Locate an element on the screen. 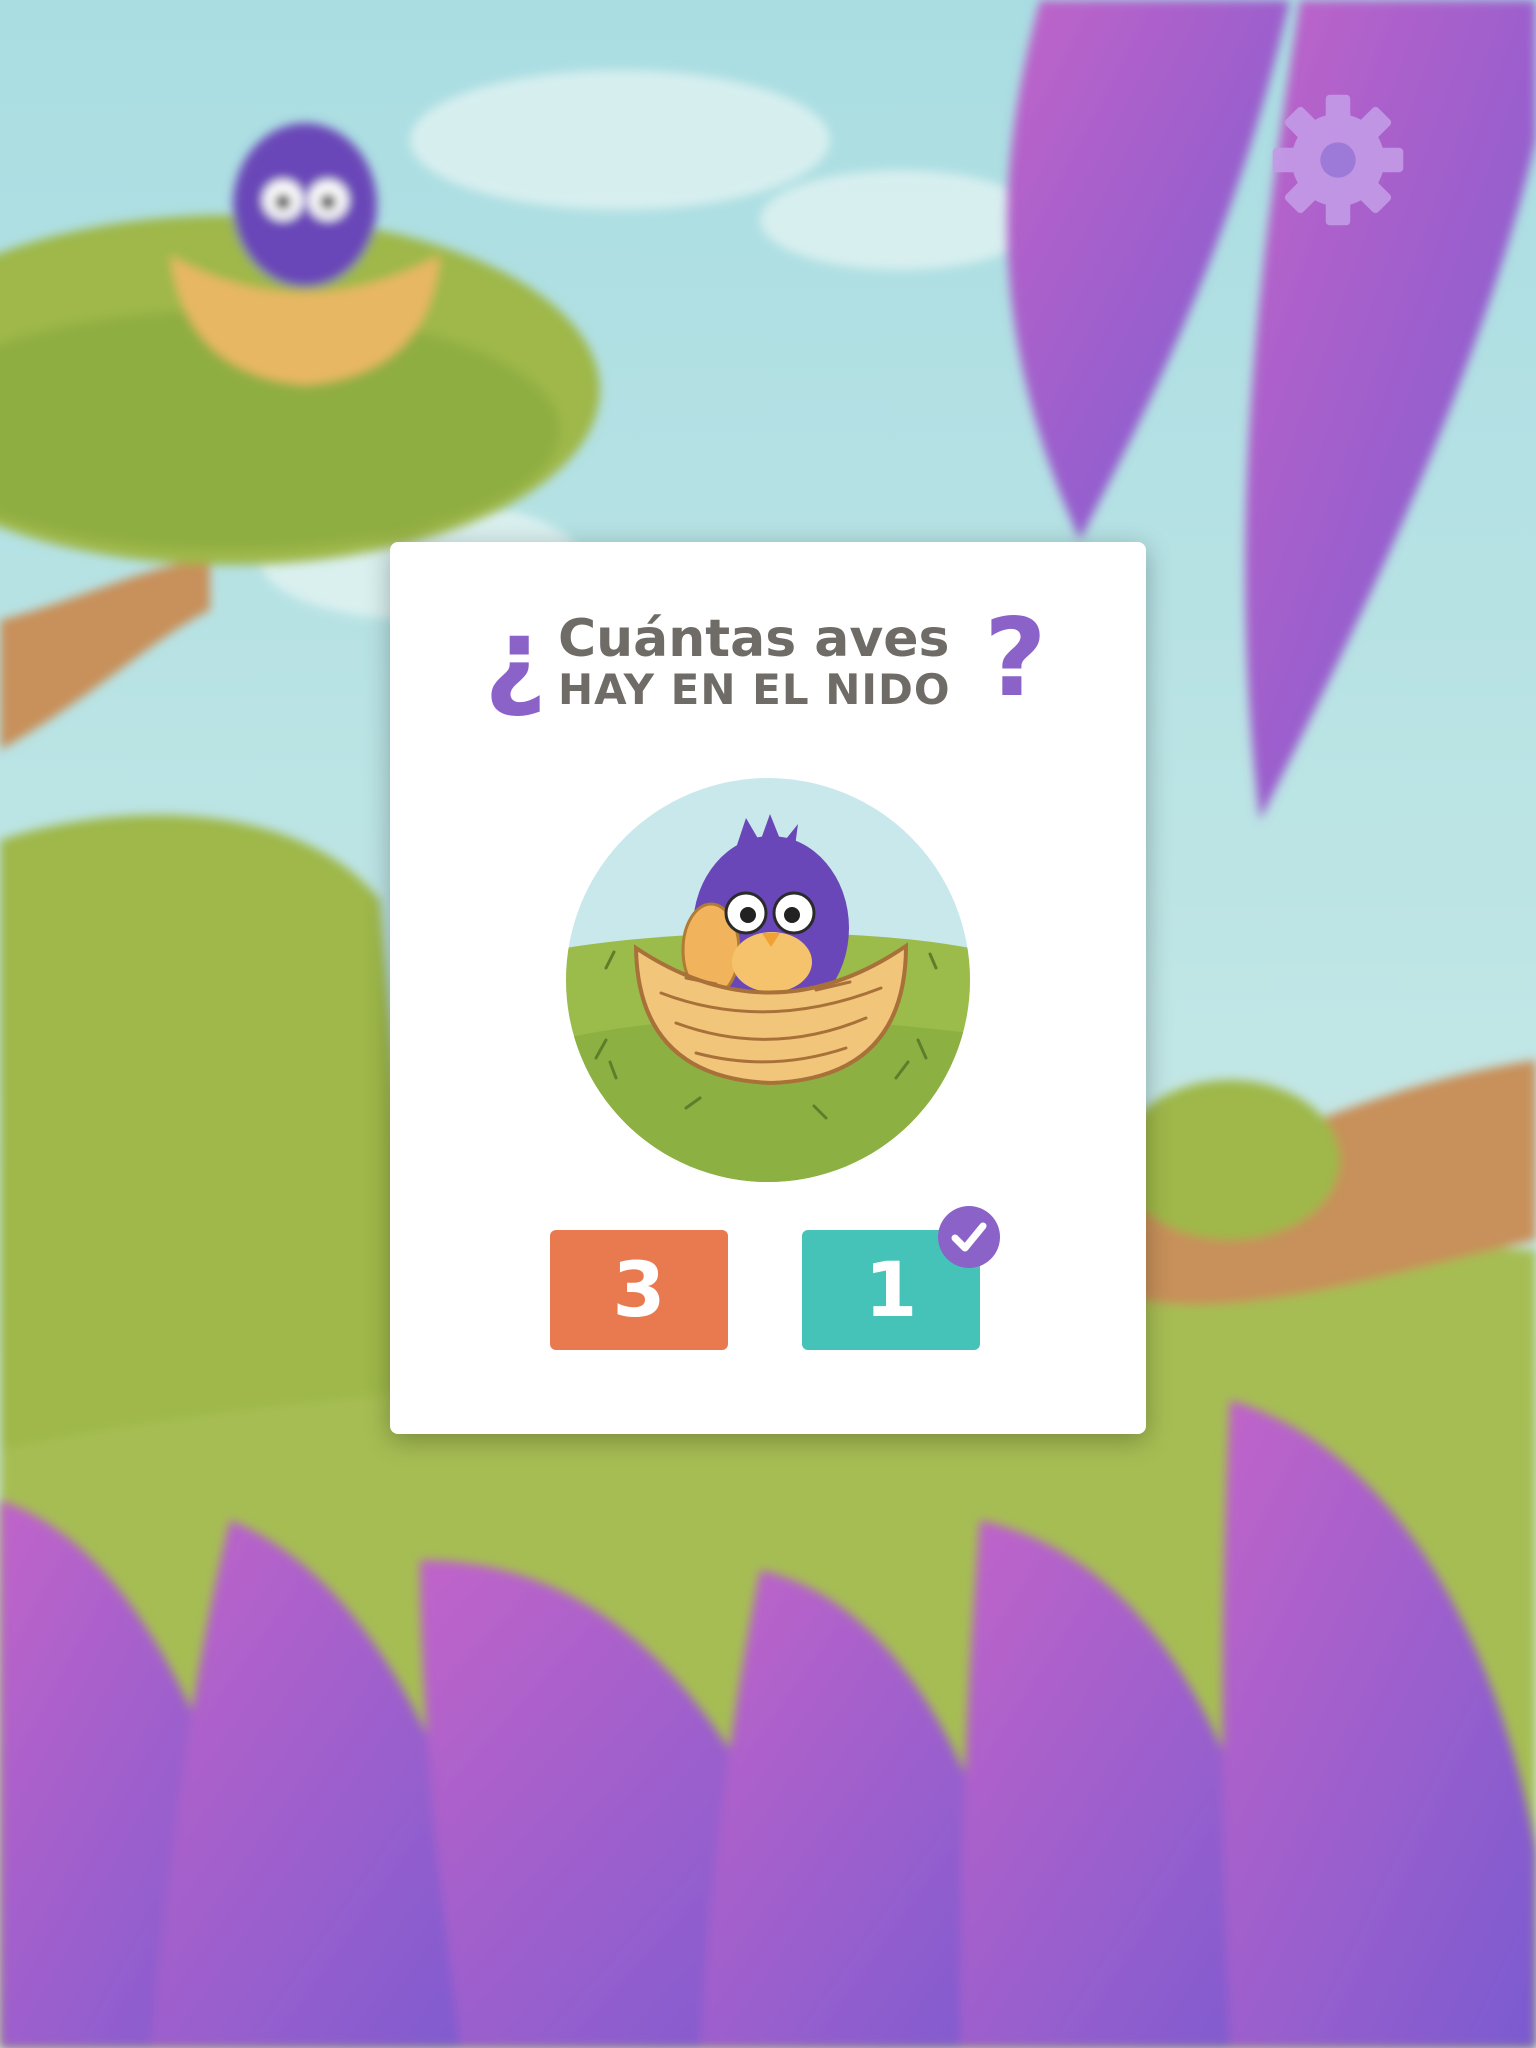 This screenshot has height=2048, width=1536. settings-button is located at coordinates (1338, 160).